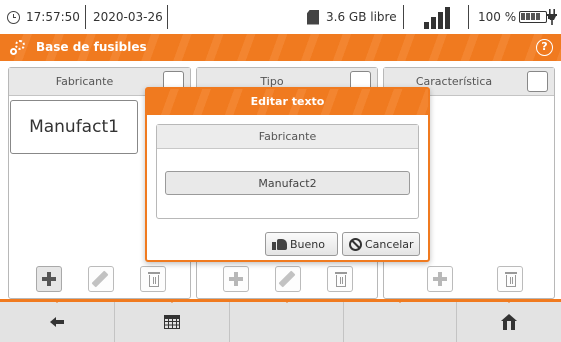  What do you see at coordinates (497, 17) in the screenshot?
I see `status-battery-percent: 100 %` at bounding box center [497, 17].